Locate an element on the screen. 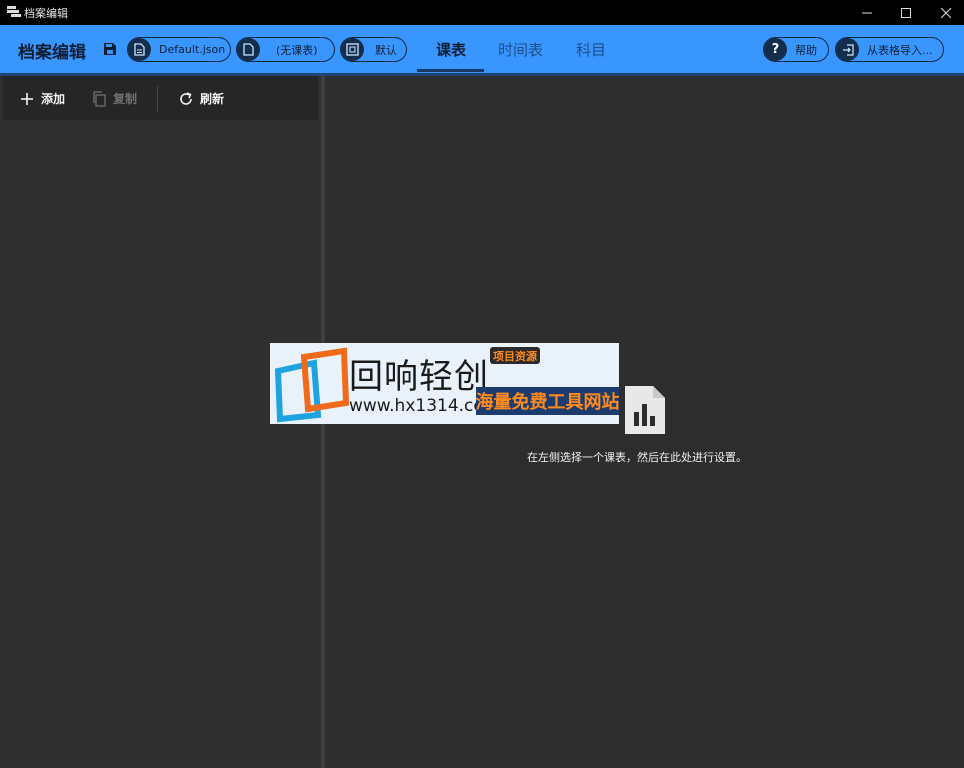 Image resolution: width=964 pixels, height=768 pixels. minimize-button is located at coordinates (867, 12).